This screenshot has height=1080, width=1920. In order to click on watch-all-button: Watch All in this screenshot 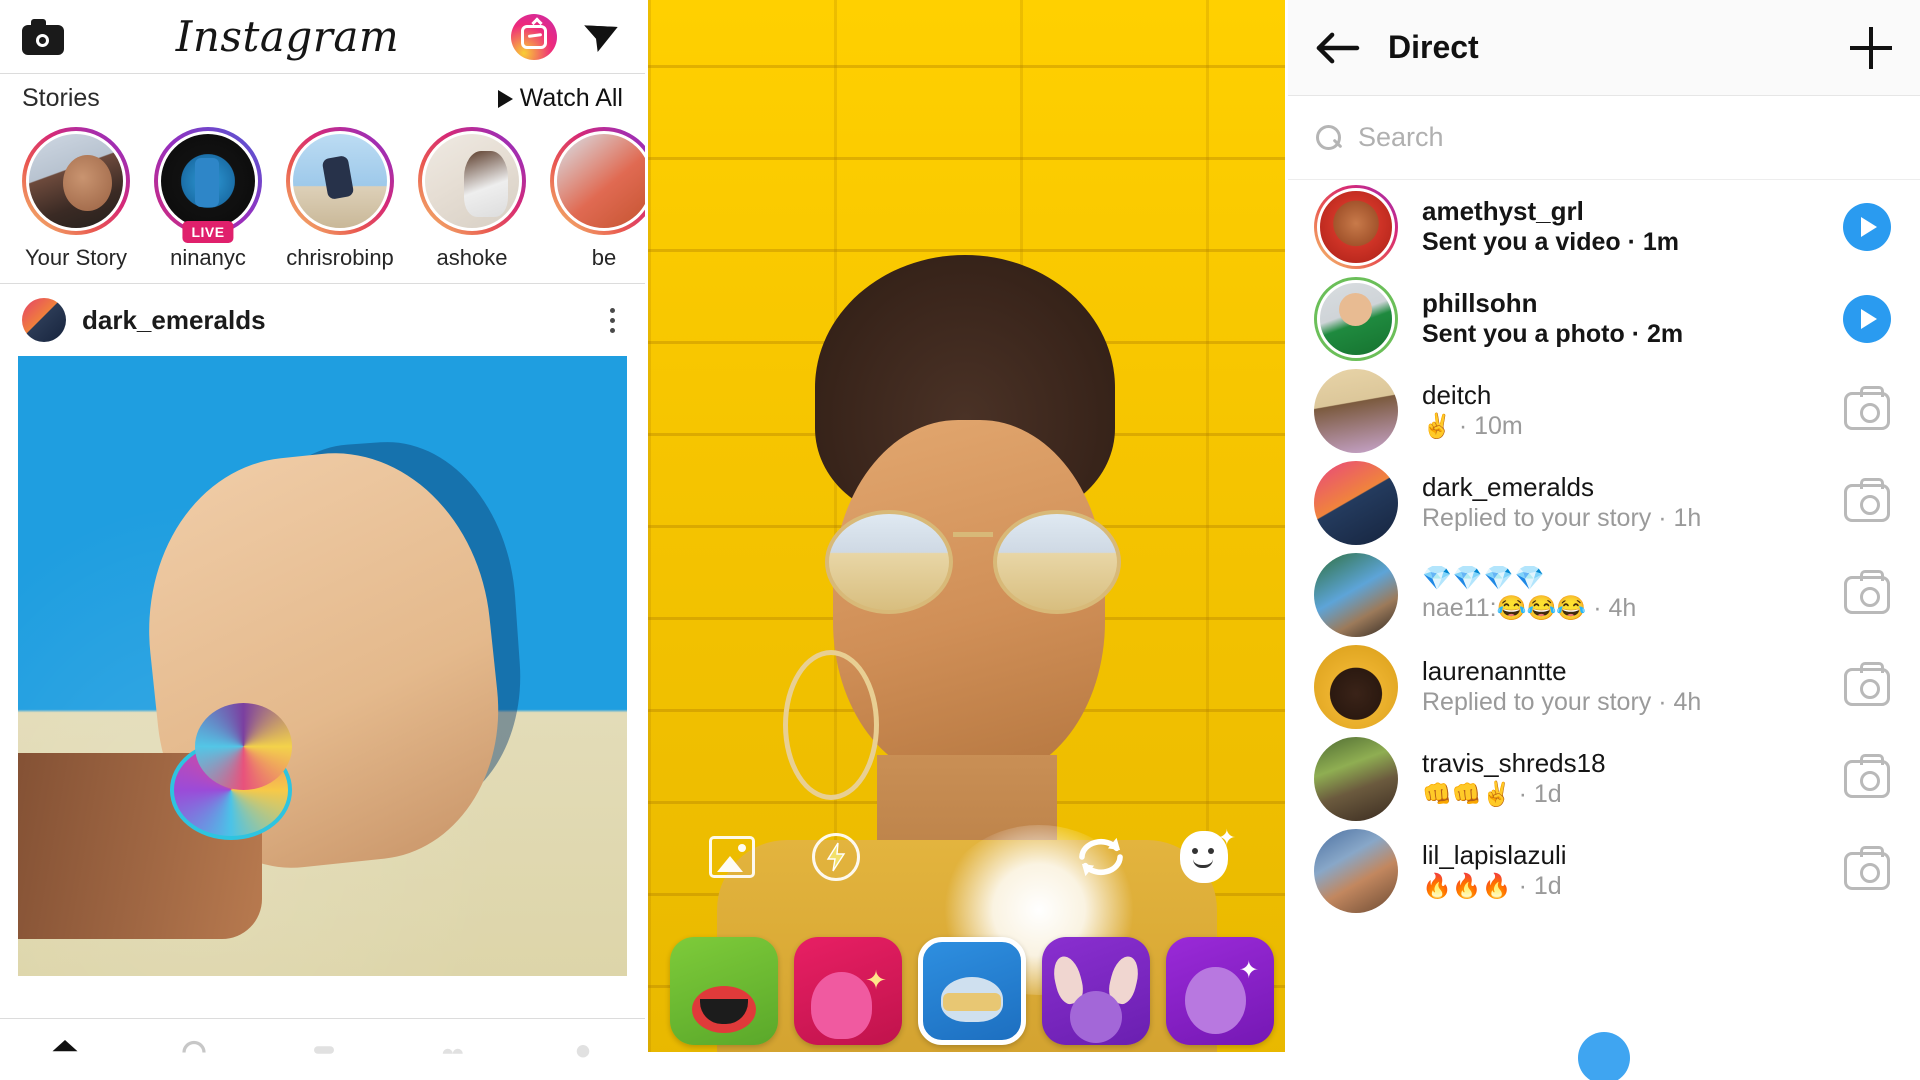, I will do `click(560, 98)`.